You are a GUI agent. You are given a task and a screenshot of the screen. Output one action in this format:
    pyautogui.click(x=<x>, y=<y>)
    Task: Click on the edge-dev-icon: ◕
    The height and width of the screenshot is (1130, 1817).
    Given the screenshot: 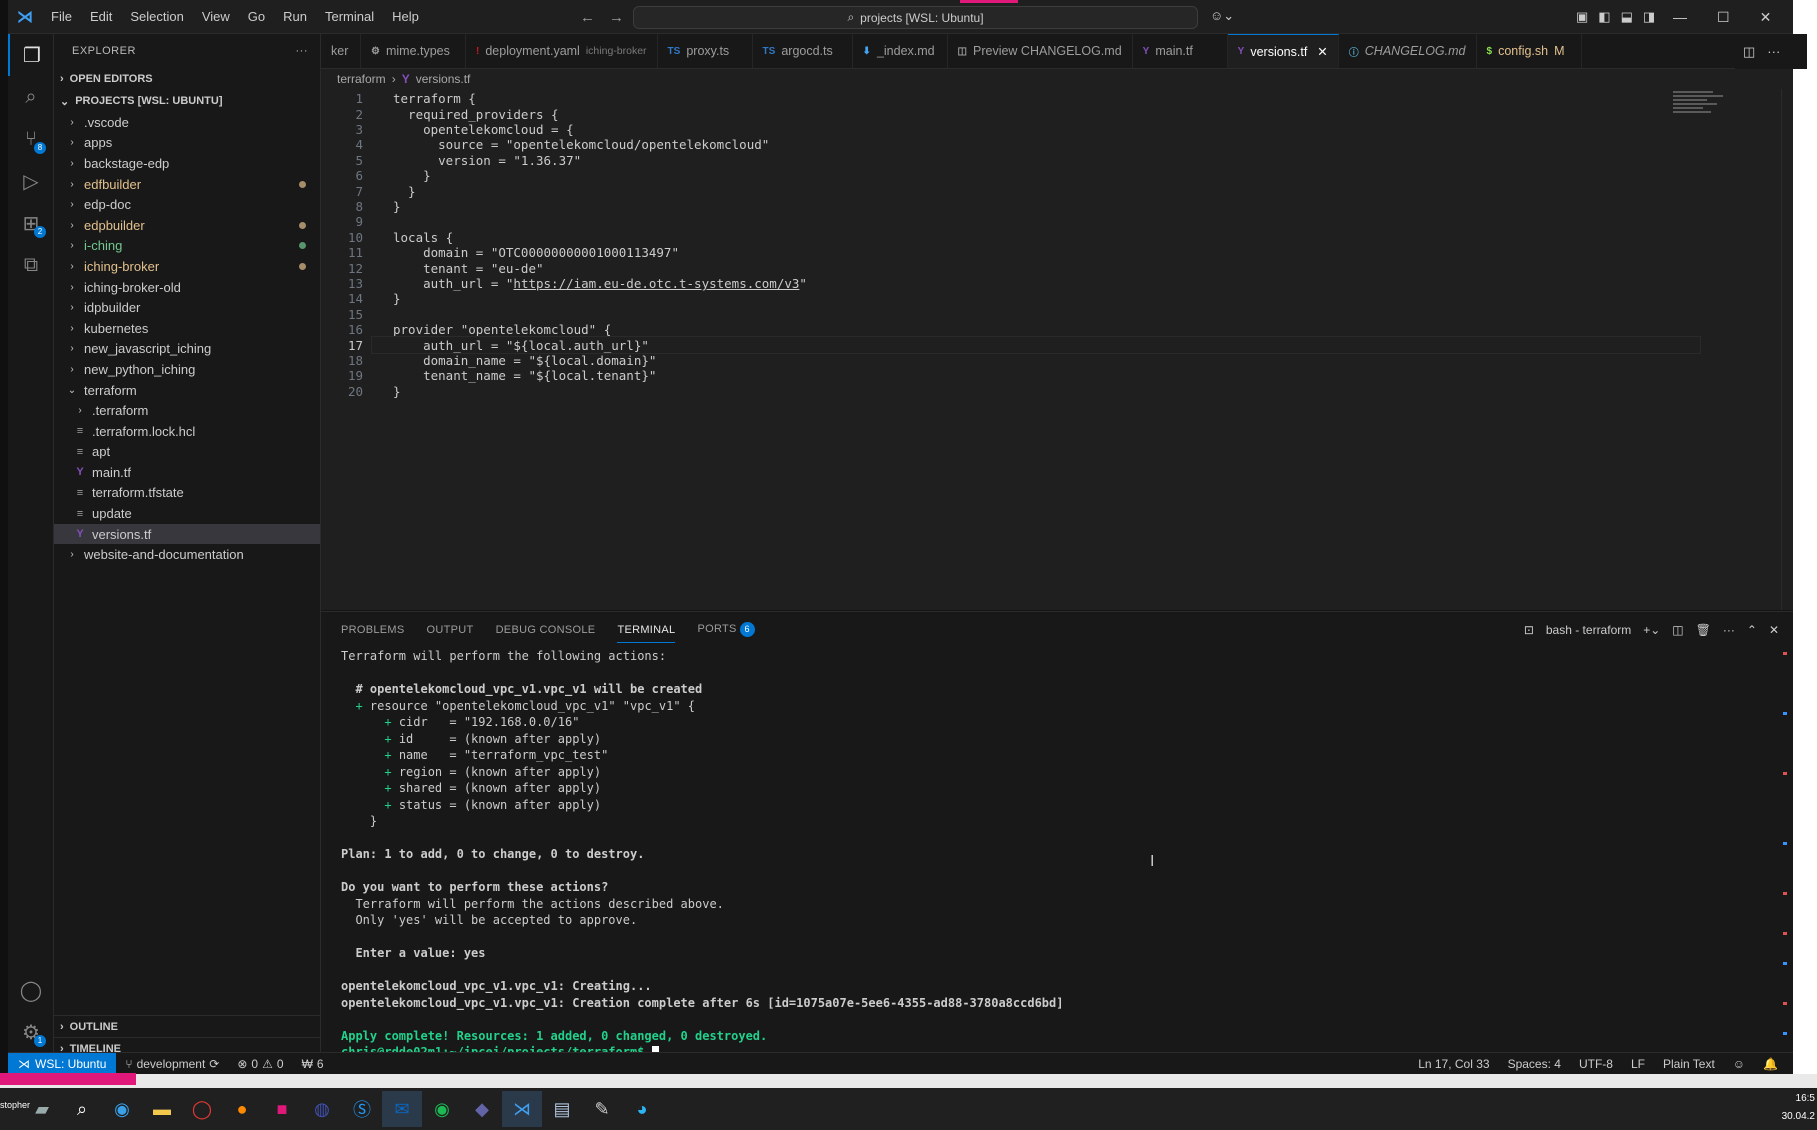 What is the action you would take?
    pyautogui.click(x=642, y=1109)
    